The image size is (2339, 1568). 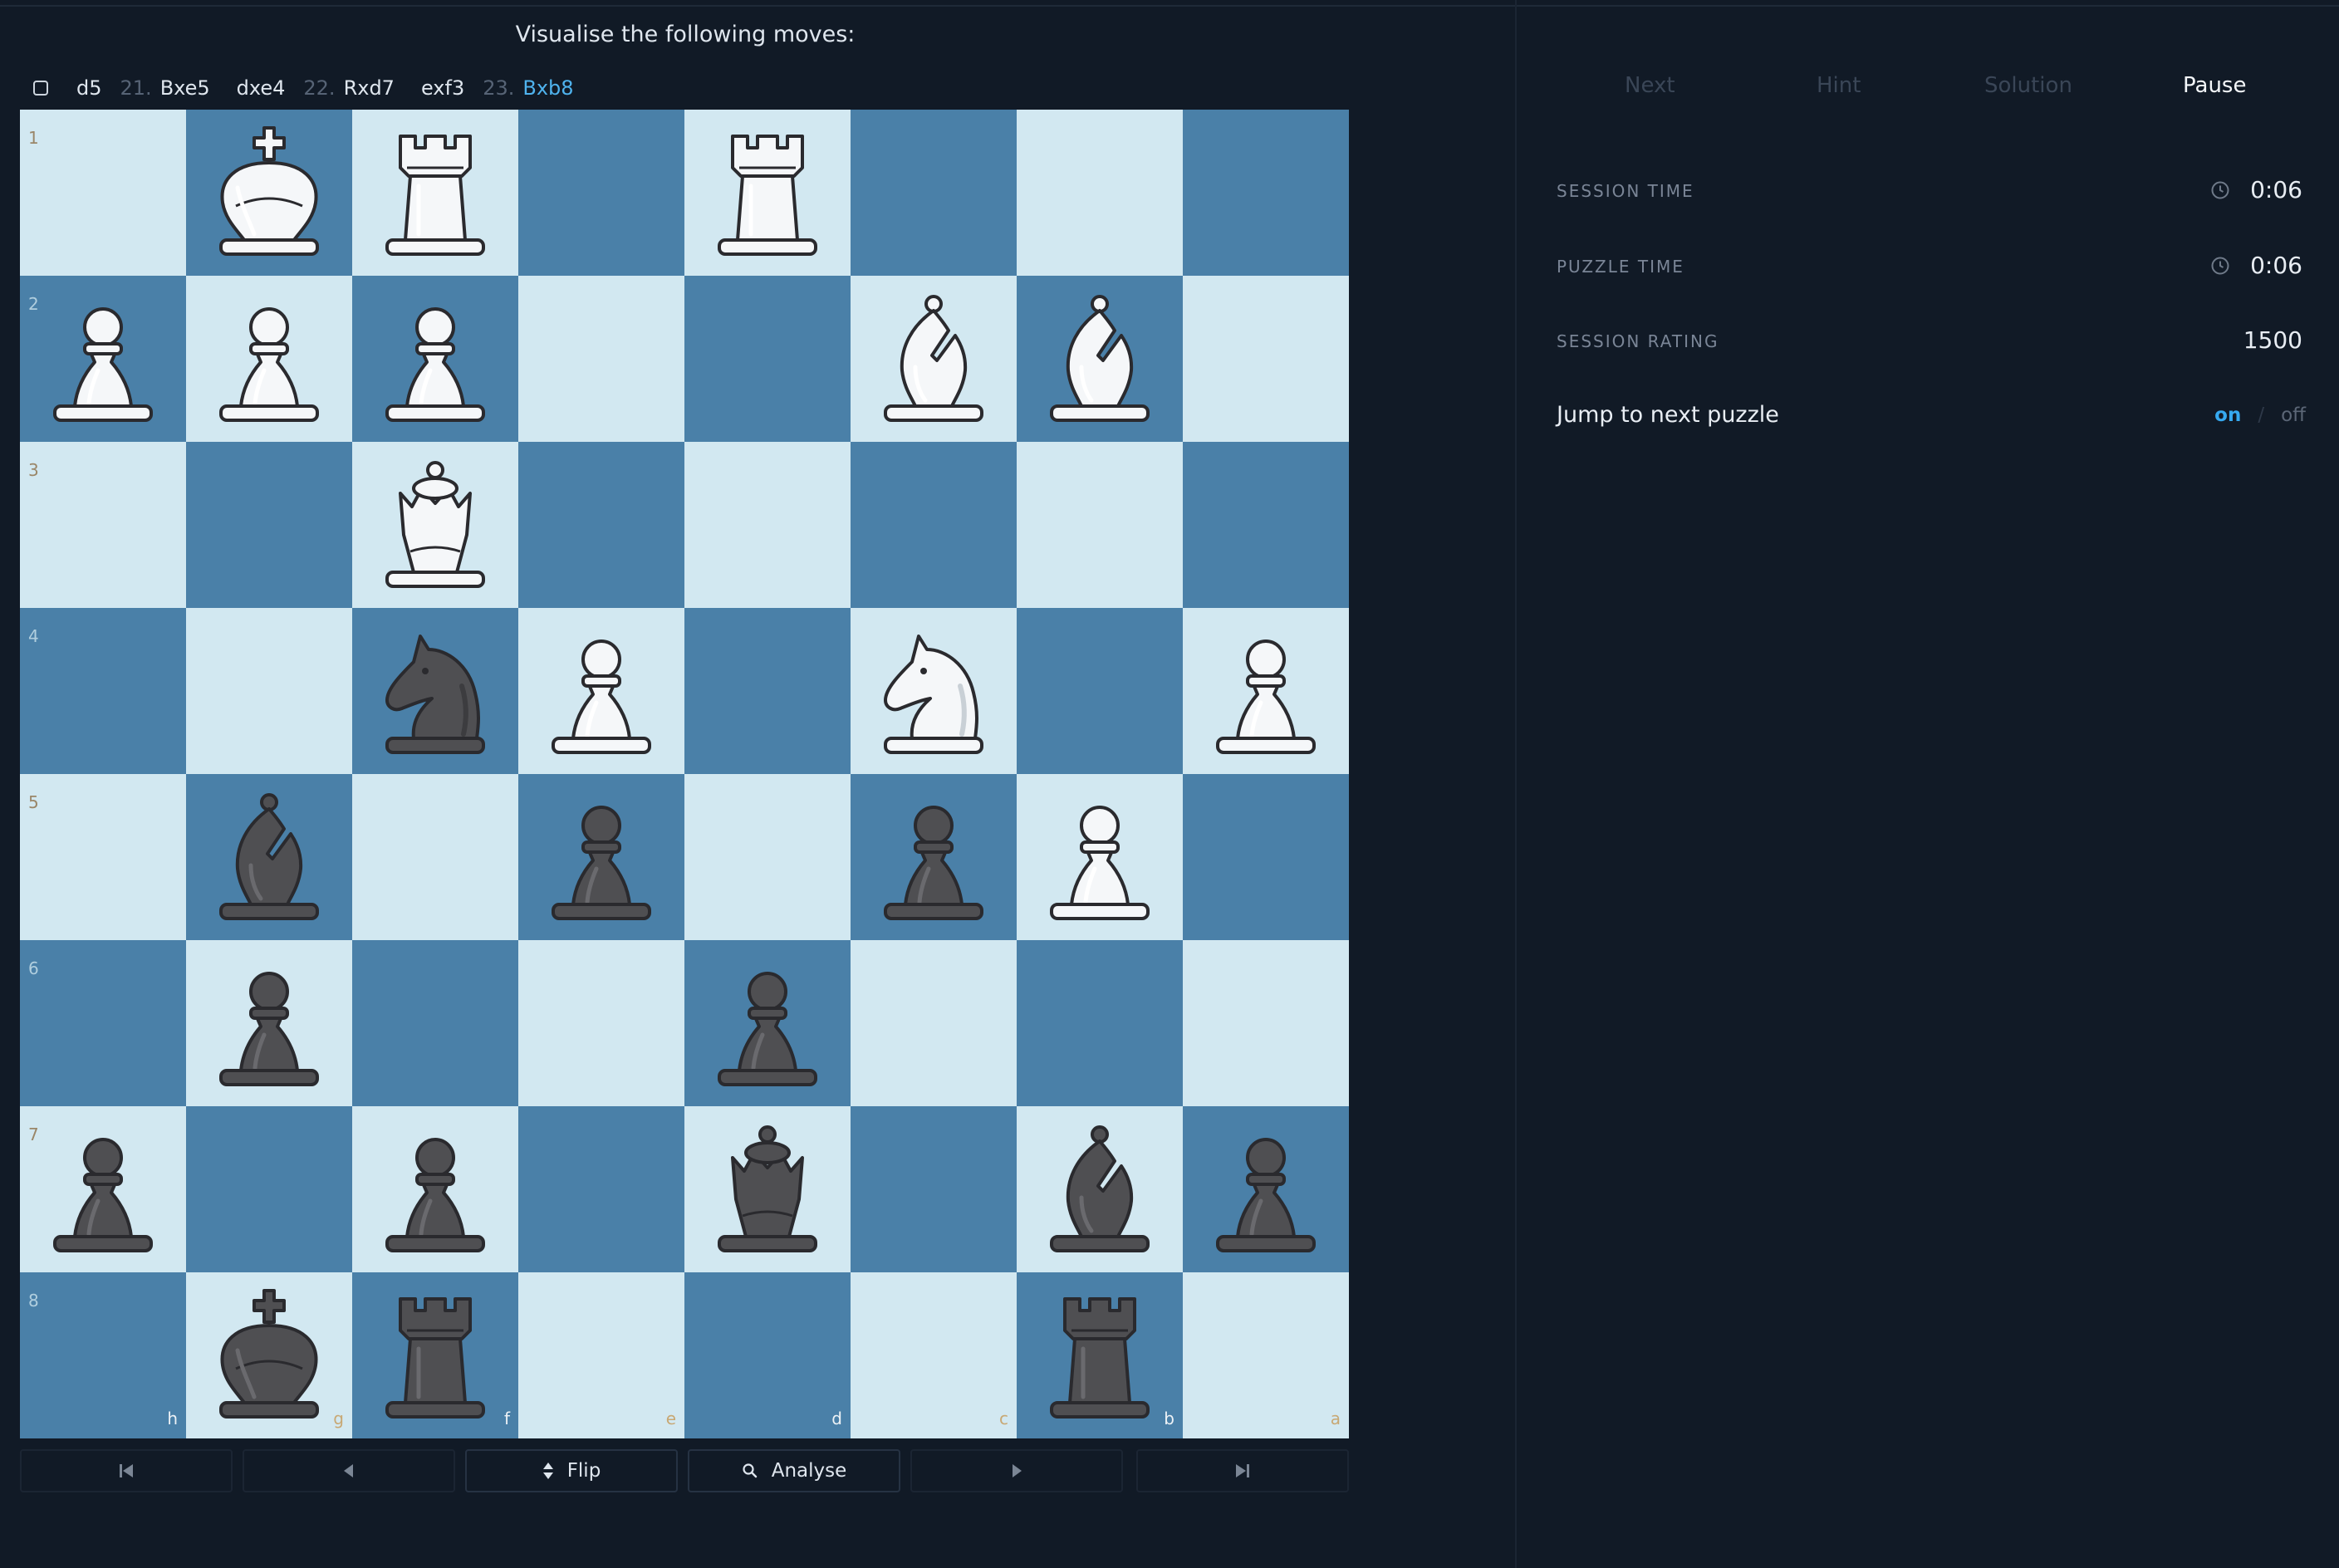 What do you see at coordinates (767, 525) in the screenshot?
I see `square-d3` at bounding box center [767, 525].